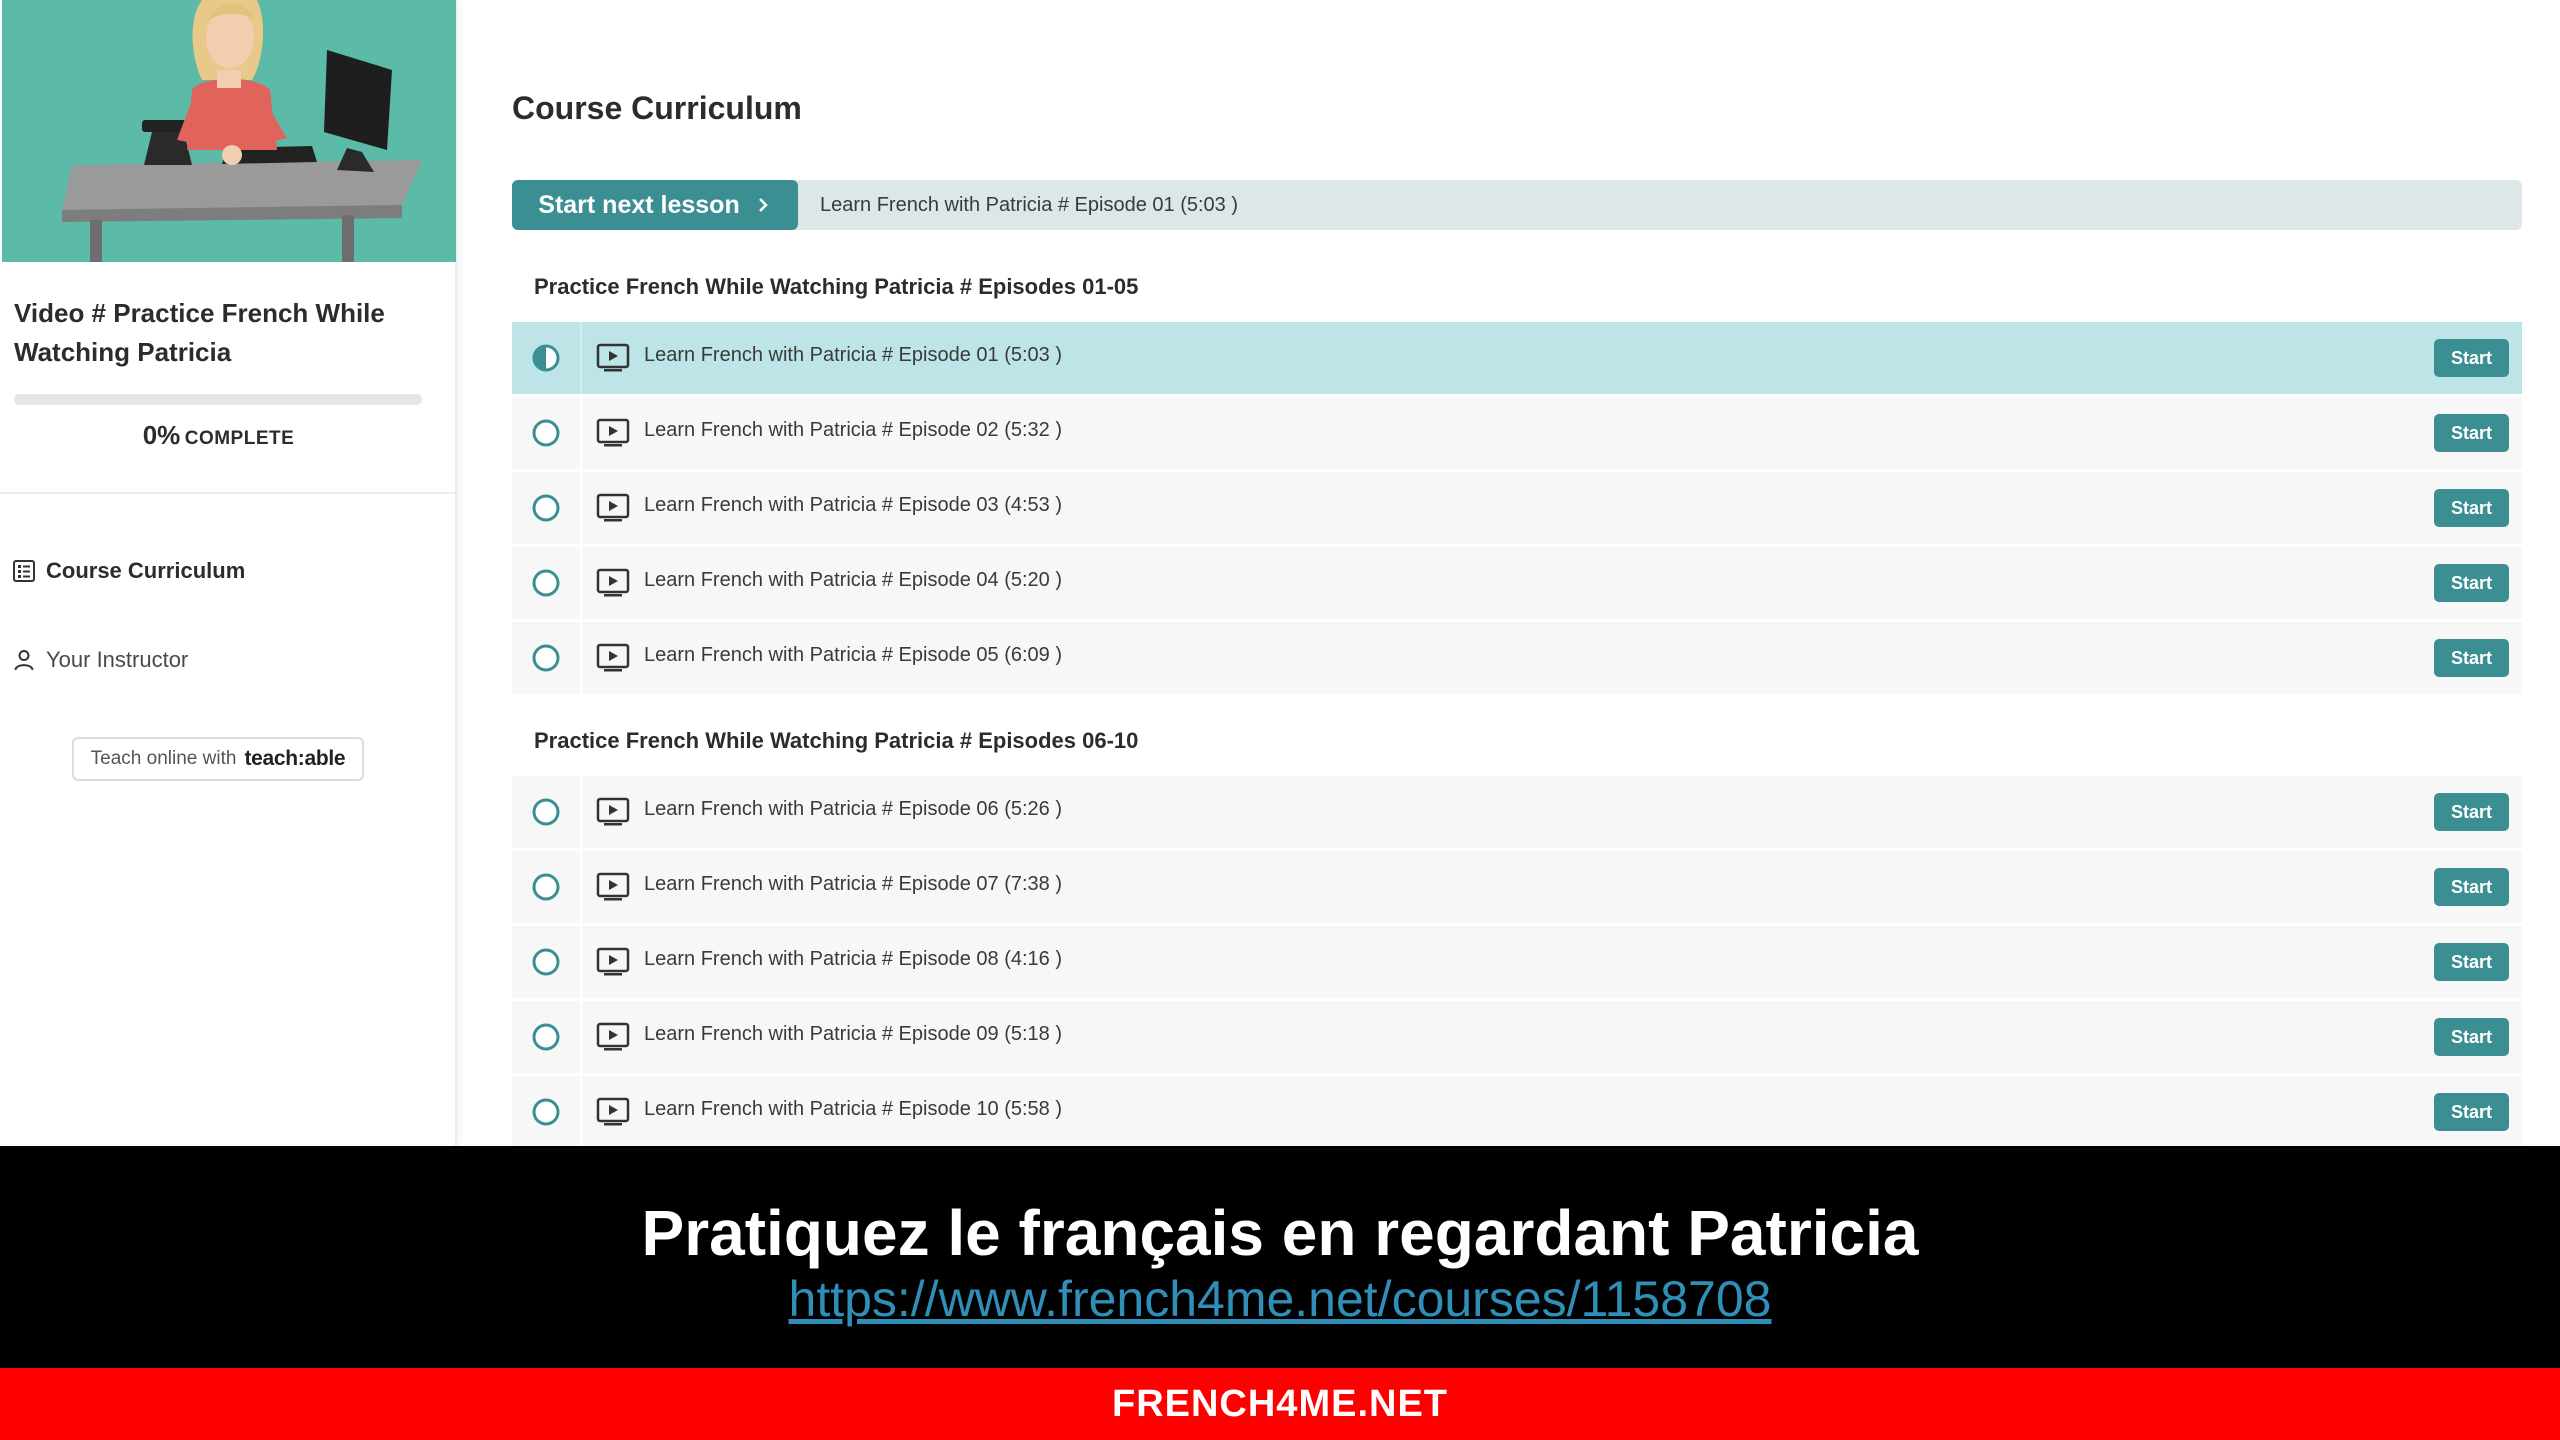 The height and width of the screenshot is (1440, 2560). Describe the element at coordinates (24, 571) in the screenshot. I see `curriculum-list-icon` at that location.